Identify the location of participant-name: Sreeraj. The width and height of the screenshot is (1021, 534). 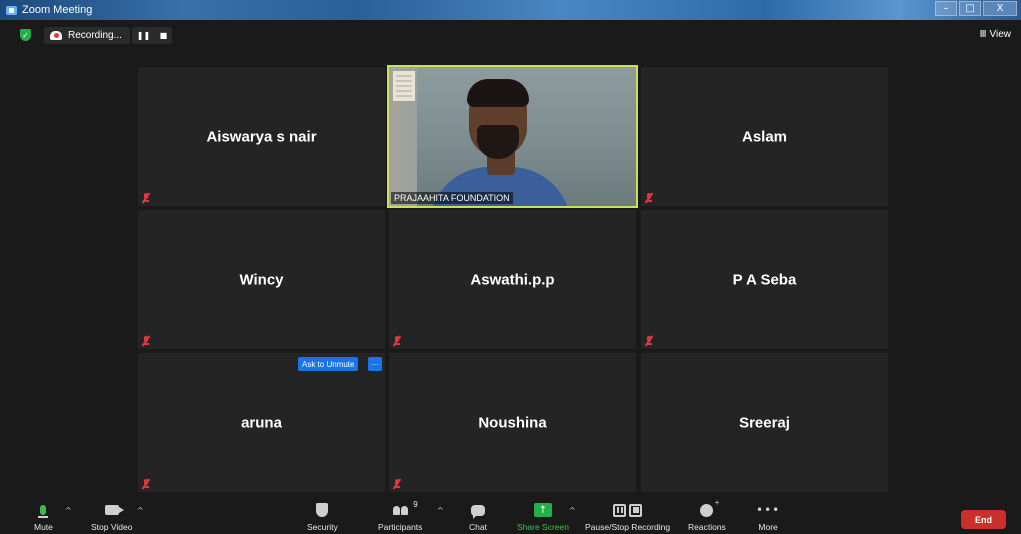
(764, 422).